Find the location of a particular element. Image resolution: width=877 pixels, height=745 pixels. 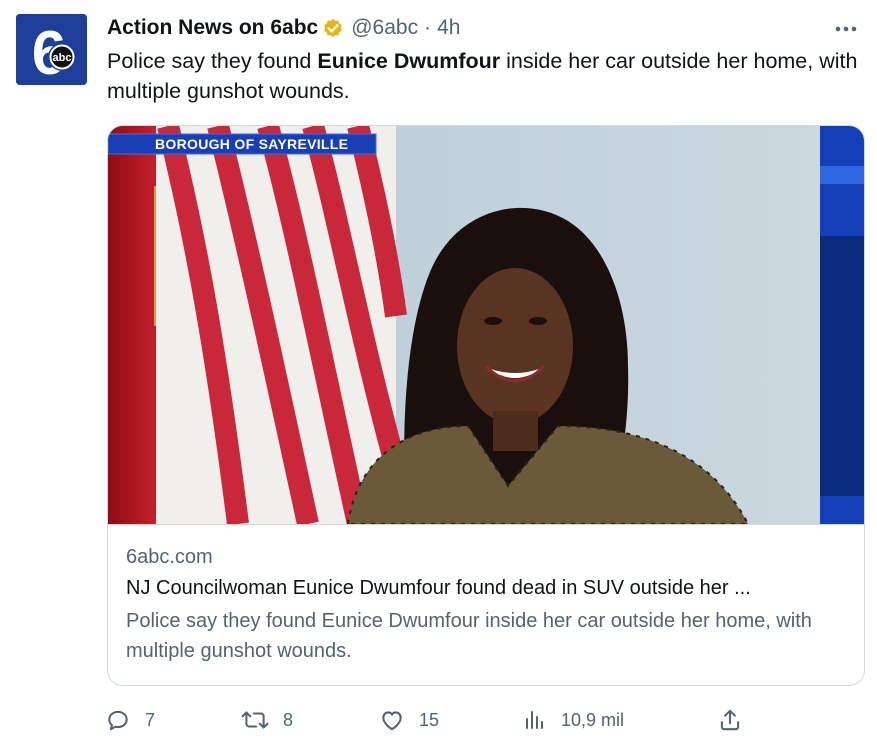

tweet-text-before: Police say they found is located at coordinates (212, 61).